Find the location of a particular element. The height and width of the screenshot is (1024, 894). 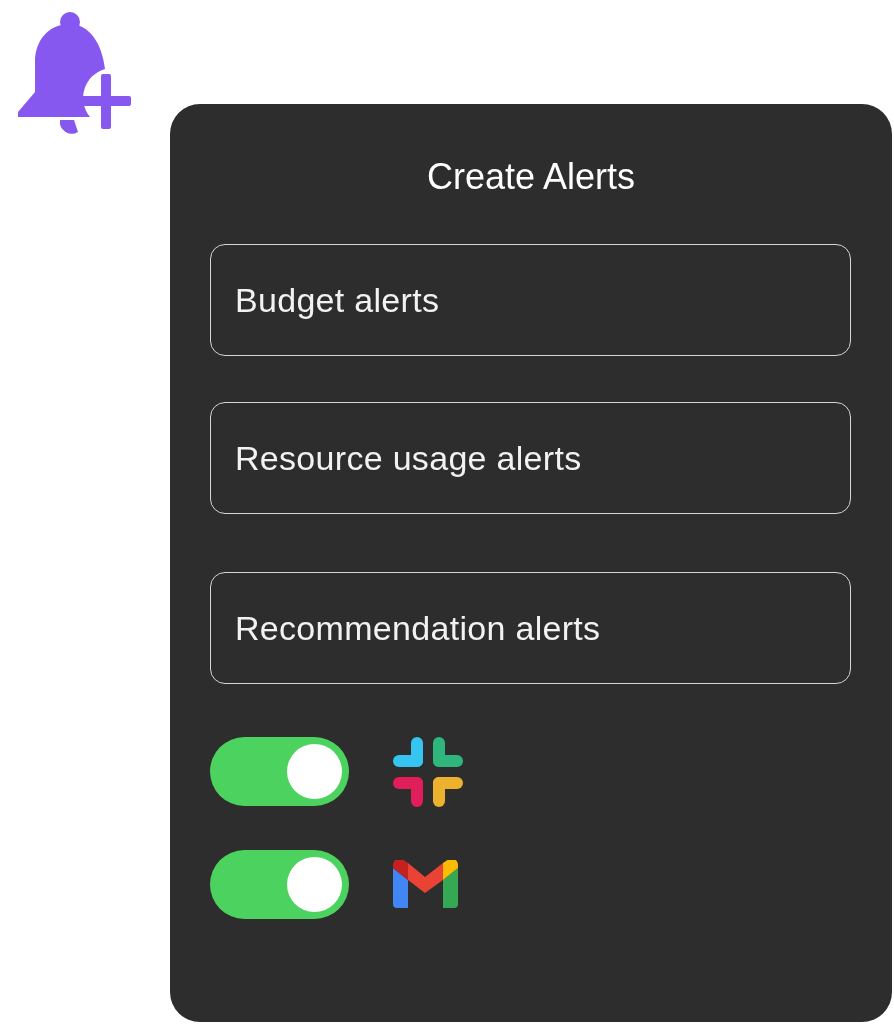

add-alert-bell-icon is located at coordinates (74, 74).